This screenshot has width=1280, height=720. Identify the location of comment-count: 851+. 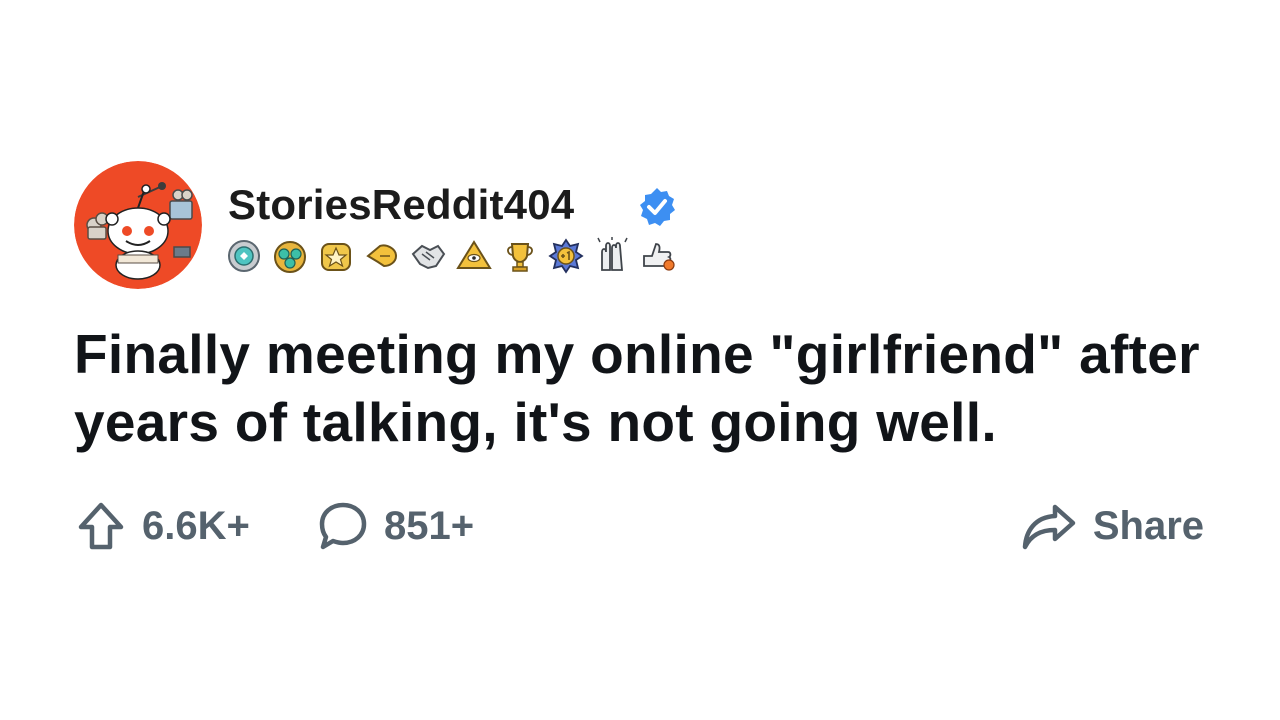
(429, 525).